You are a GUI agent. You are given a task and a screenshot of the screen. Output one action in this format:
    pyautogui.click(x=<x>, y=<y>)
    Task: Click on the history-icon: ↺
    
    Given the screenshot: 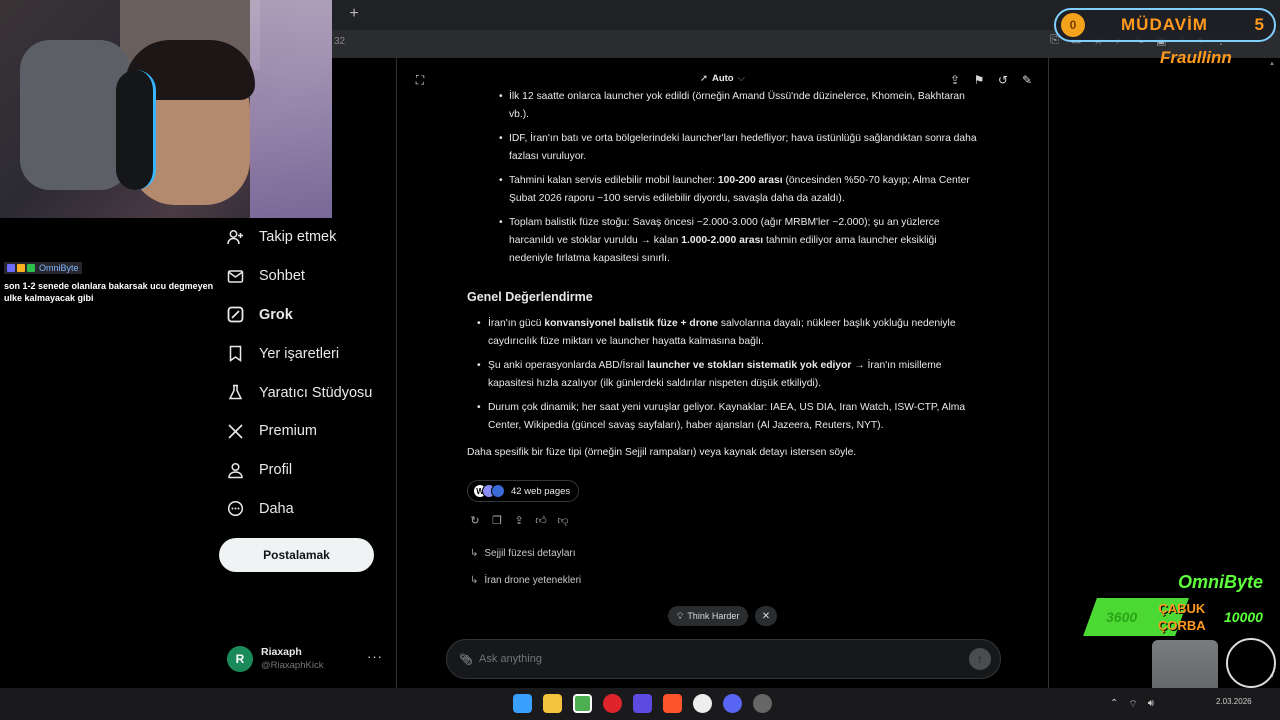 What is the action you would take?
    pyautogui.click(x=1003, y=80)
    